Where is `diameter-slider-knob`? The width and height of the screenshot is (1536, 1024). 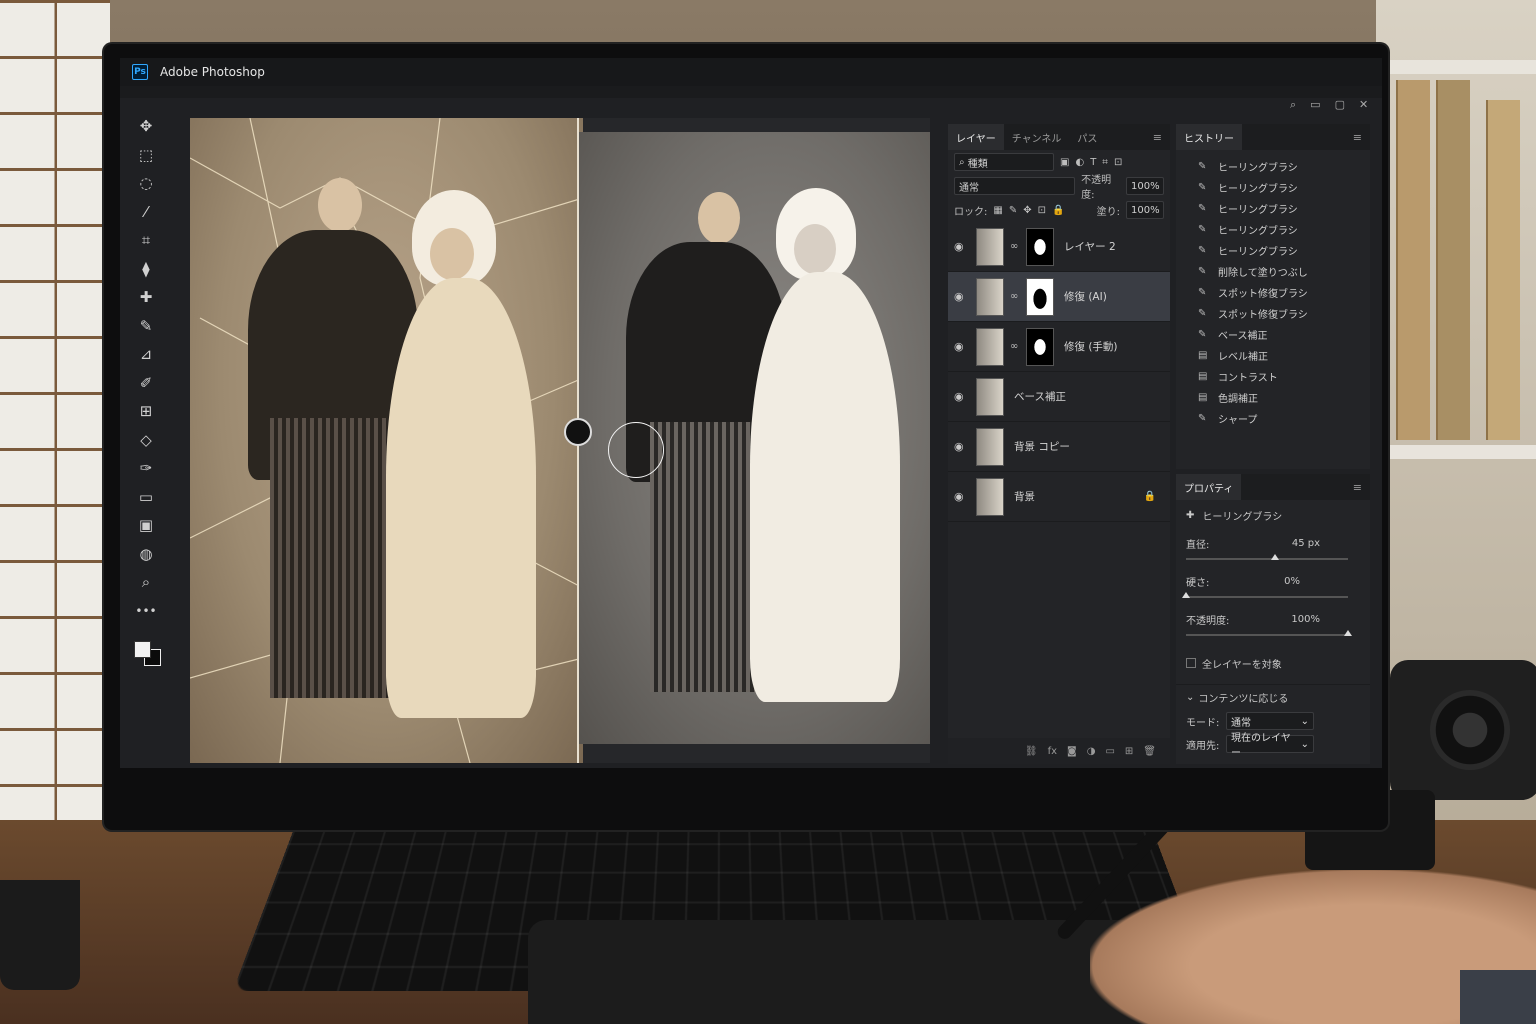 diameter-slider-knob is located at coordinates (1275, 557).